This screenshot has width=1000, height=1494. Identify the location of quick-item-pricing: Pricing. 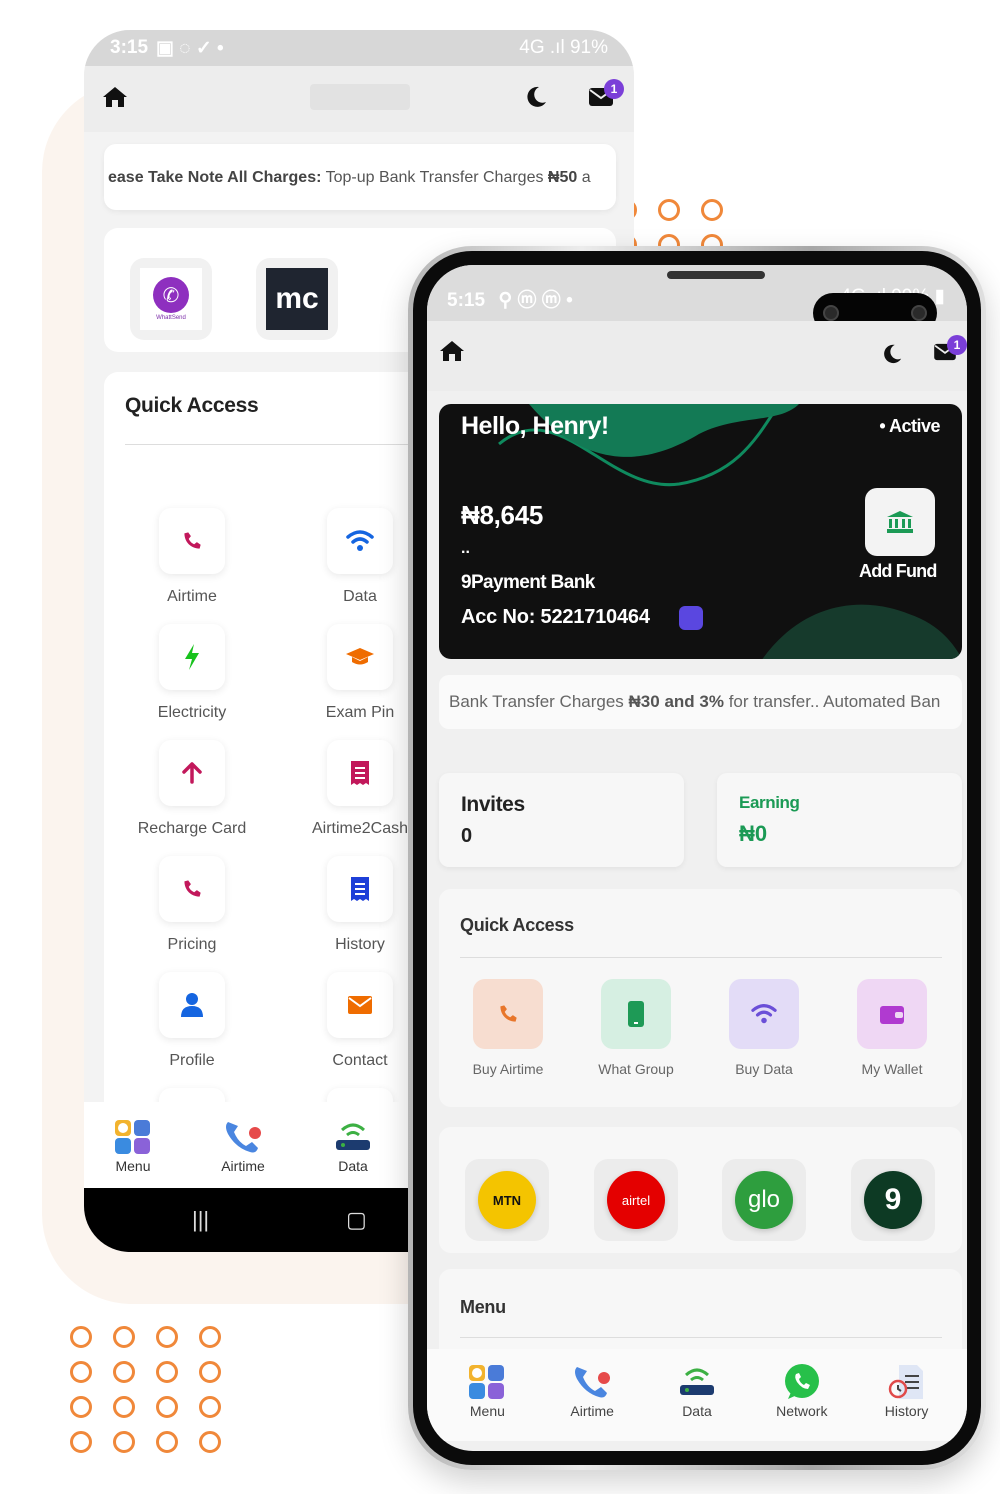
(192, 905).